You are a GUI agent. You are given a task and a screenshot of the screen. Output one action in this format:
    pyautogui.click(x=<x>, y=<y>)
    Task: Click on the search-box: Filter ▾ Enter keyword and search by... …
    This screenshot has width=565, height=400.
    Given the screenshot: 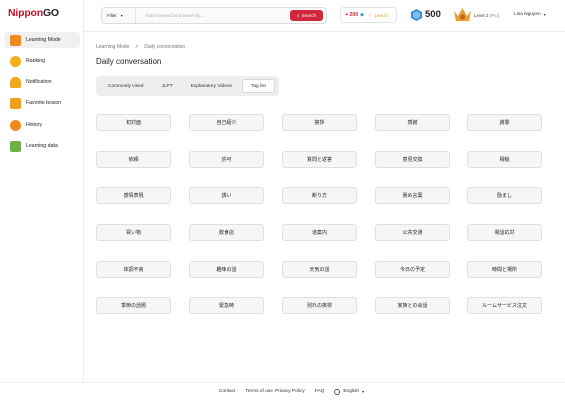 What is the action you would take?
    pyautogui.click(x=214, y=15)
    